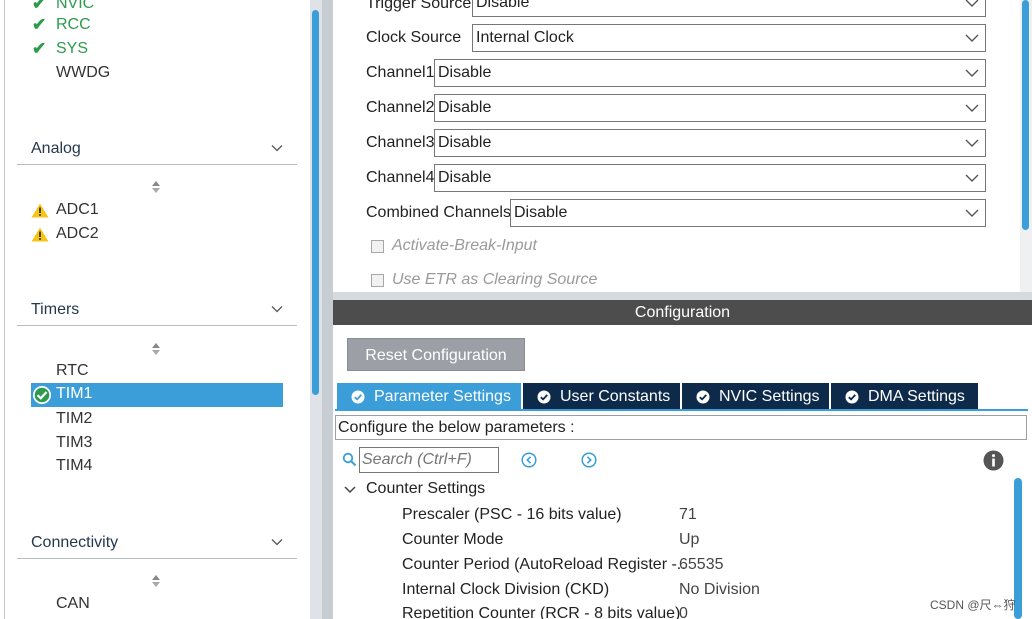 This screenshot has width=1032, height=619. What do you see at coordinates (377, 246) in the screenshot?
I see `activate-break-input-checkbox` at bounding box center [377, 246].